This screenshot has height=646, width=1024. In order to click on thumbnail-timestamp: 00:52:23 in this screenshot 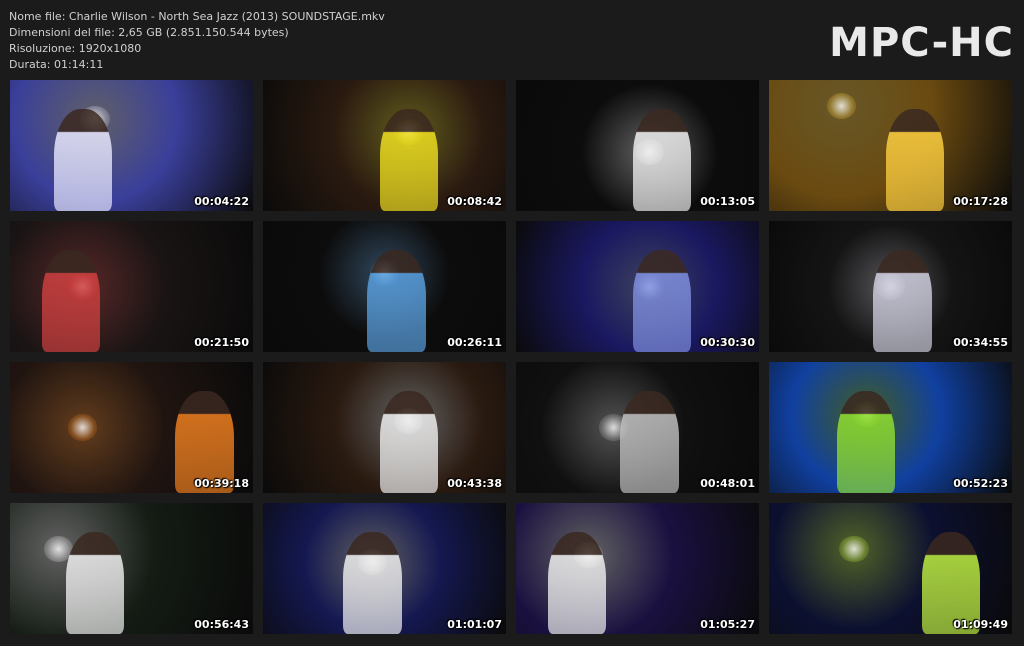, I will do `click(980, 483)`.